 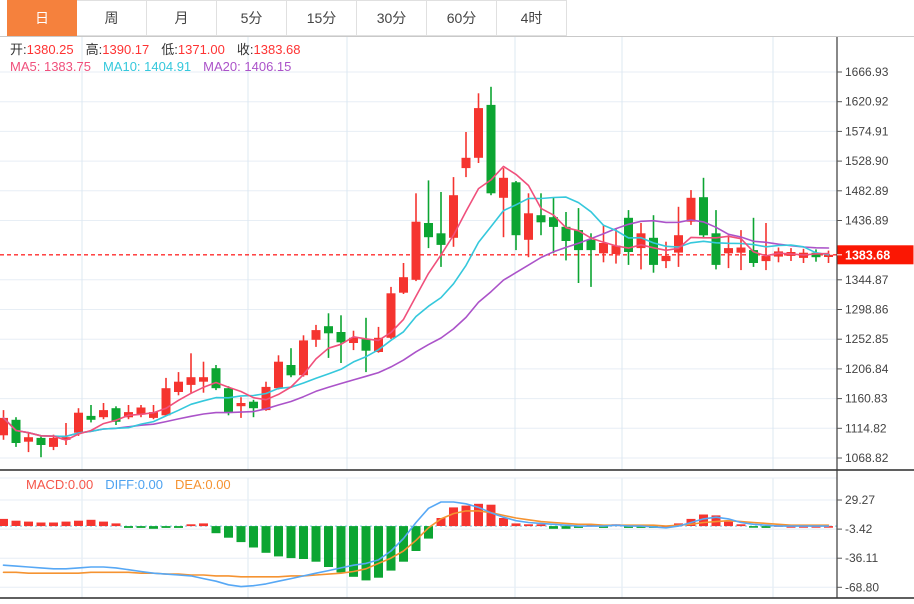 What do you see at coordinates (867, 310) in the screenshot?
I see `svg-text: 1298.86` at bounding box center [867, 310].